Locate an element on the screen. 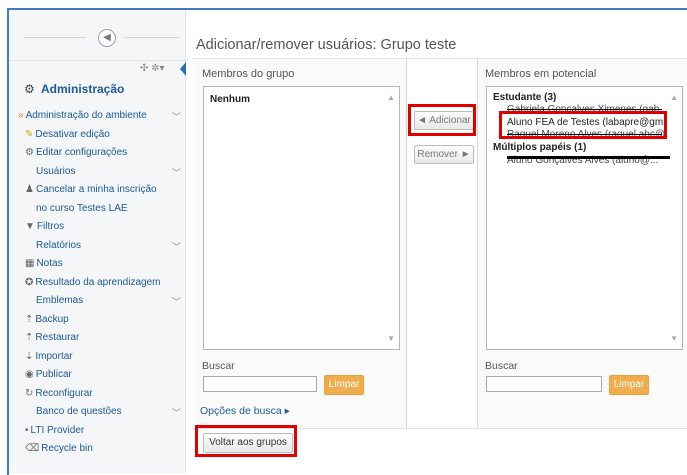 This screenshot has width=687, height=475. sidebar-item: ✎ Desativar edição is located at coordinates (67, 134).